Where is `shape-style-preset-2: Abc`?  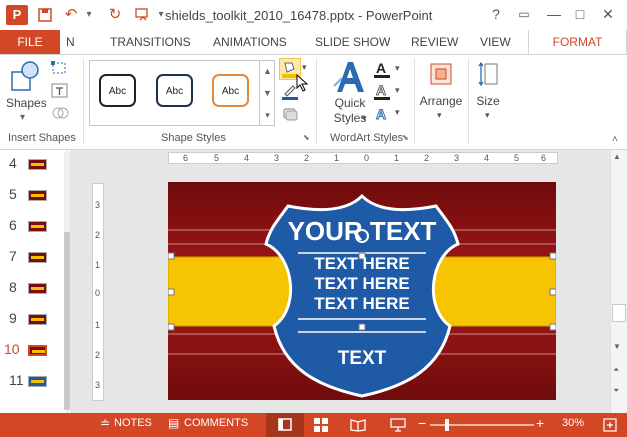 shape-style-preset-2: Abc is located at coordinates (174, 90).